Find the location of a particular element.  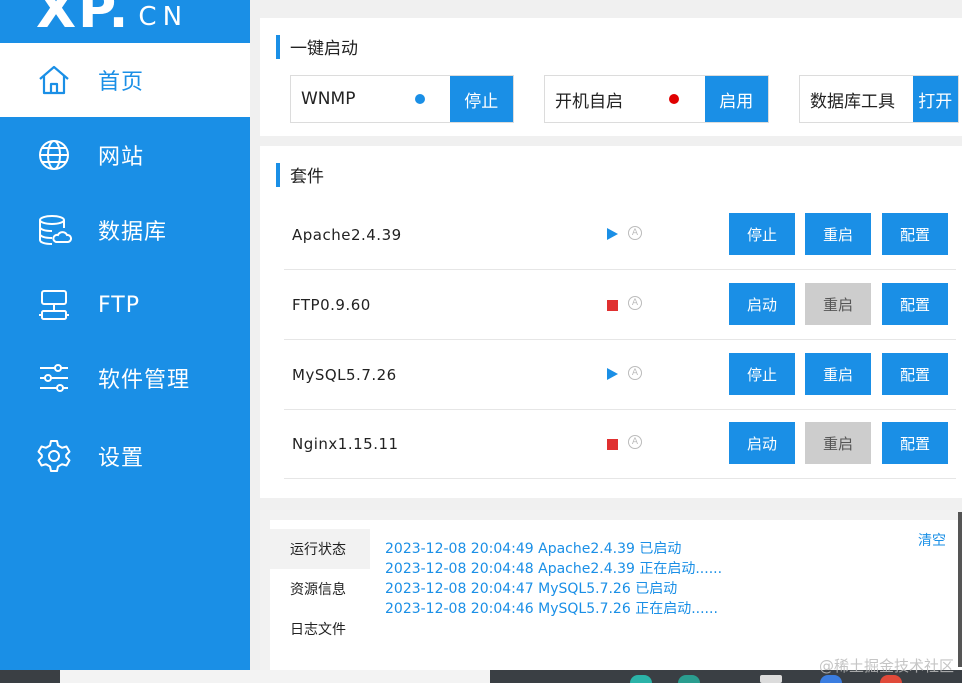

tab-resource-info: 资源信息 is located at coordinates (320, 589).